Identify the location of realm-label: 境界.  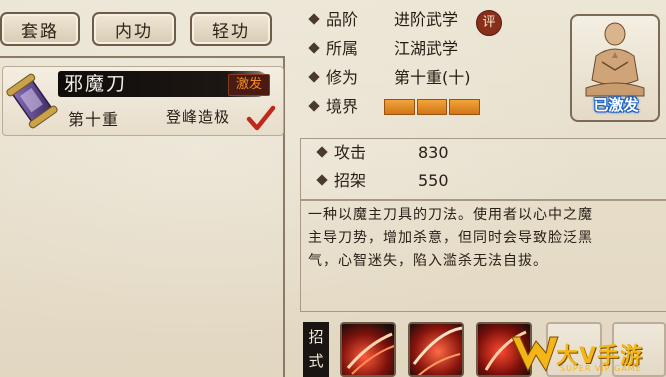
(342, 106).